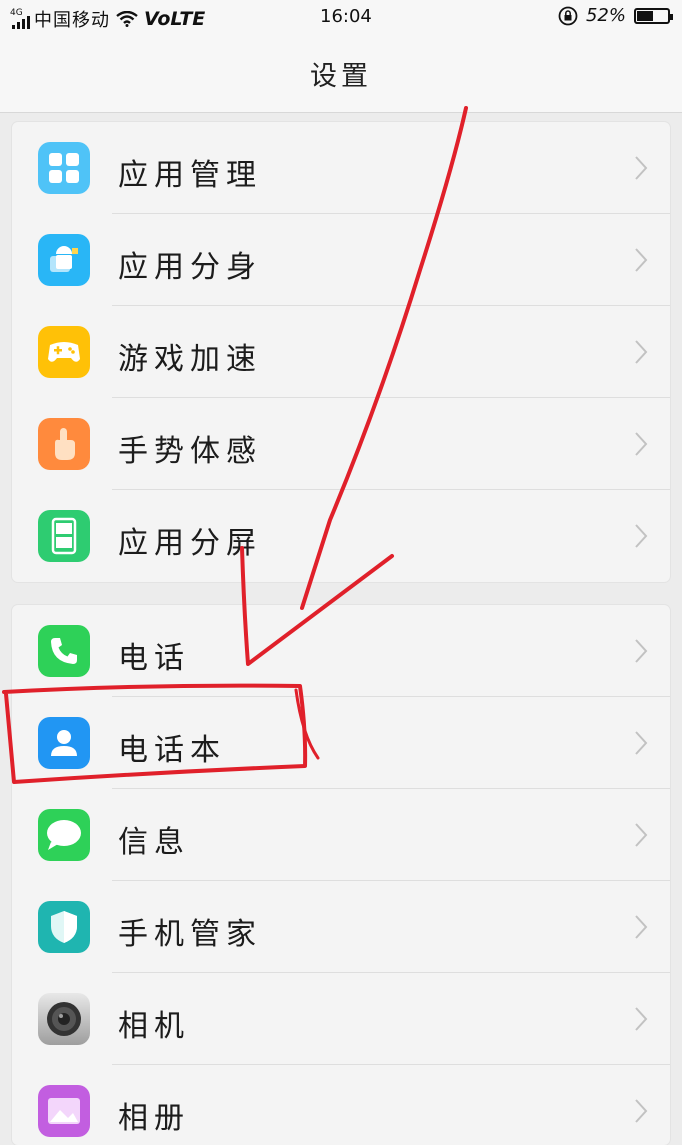 This screenshot has width=682, height=1145. I want to click on app-management-icon, so click(64, 168).